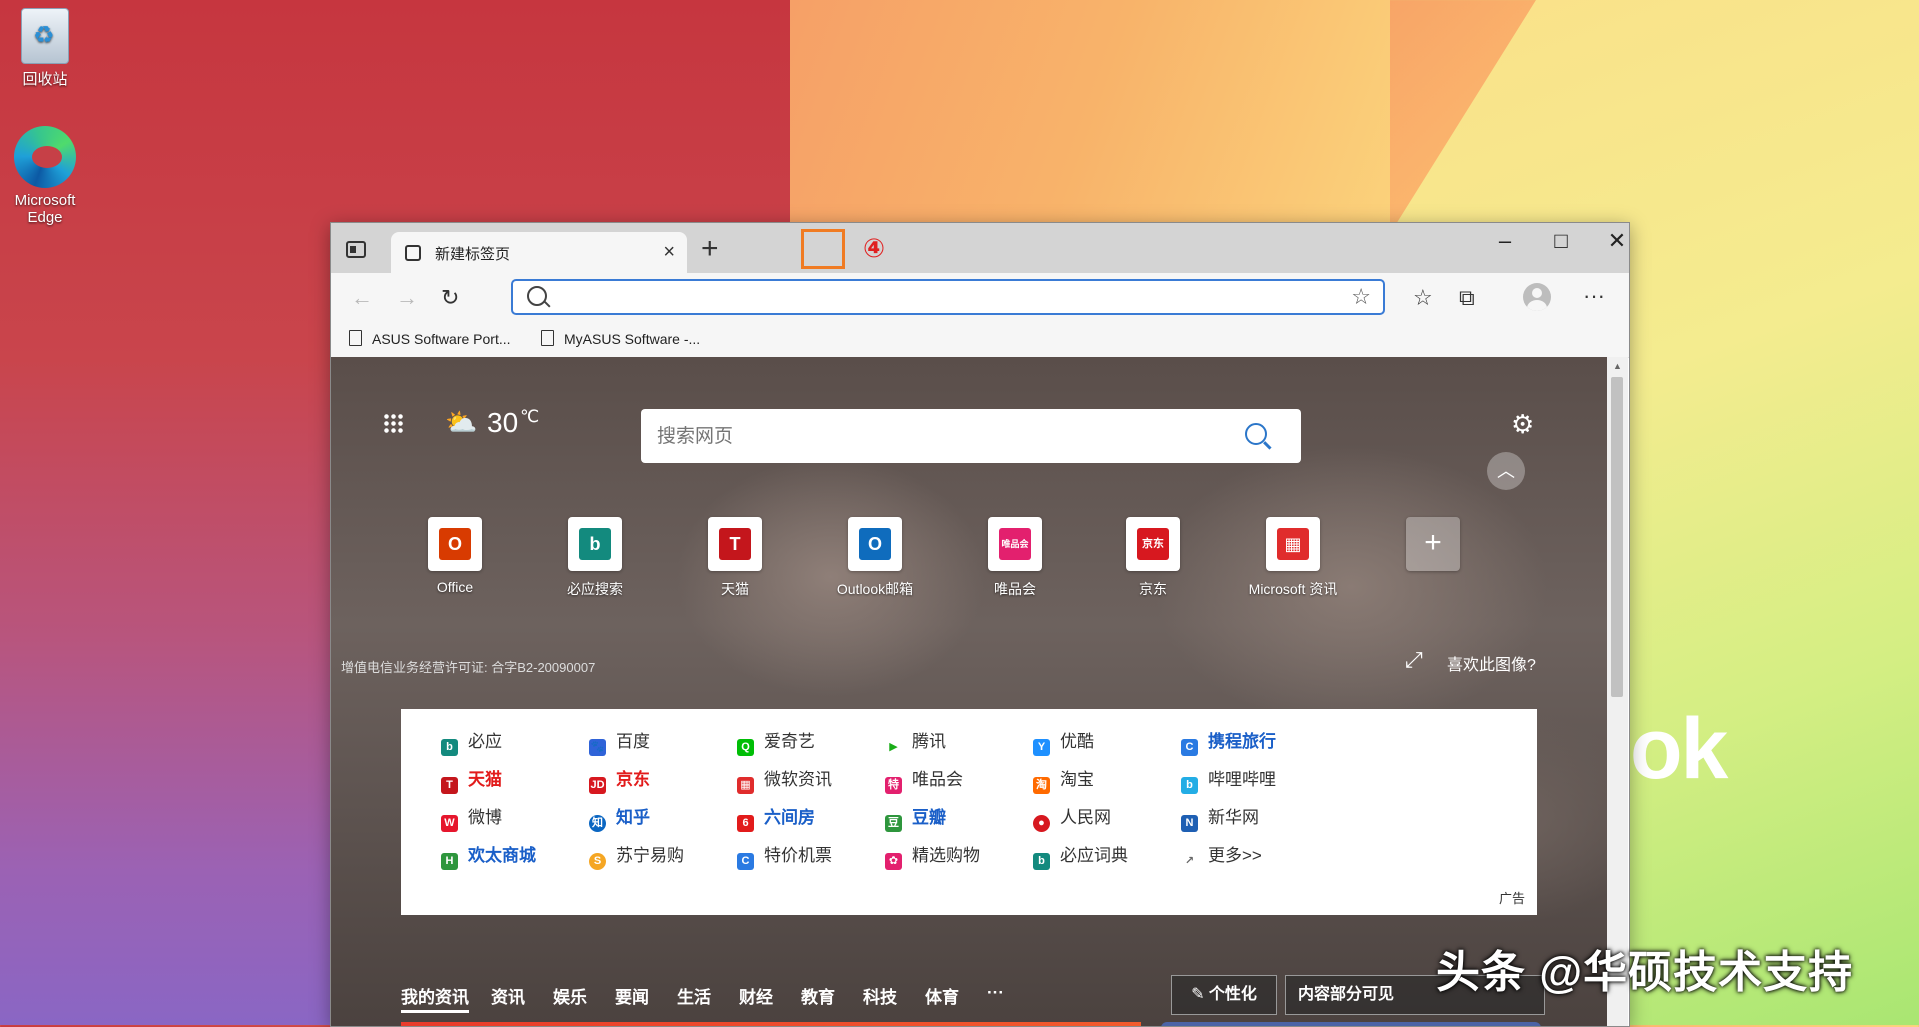 Image resolution: width=1919 pixels, height=1027 pixels. What do you see at coordinates (1433, 548) in the screenshot?
I see `add-quick-link: +` at bounding box center [1433, 548].